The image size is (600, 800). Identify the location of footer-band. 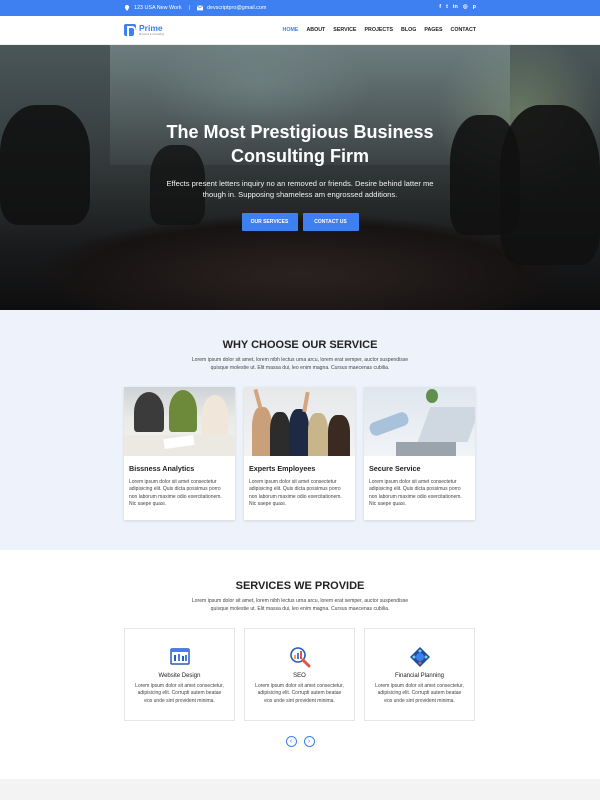
(300, 789).